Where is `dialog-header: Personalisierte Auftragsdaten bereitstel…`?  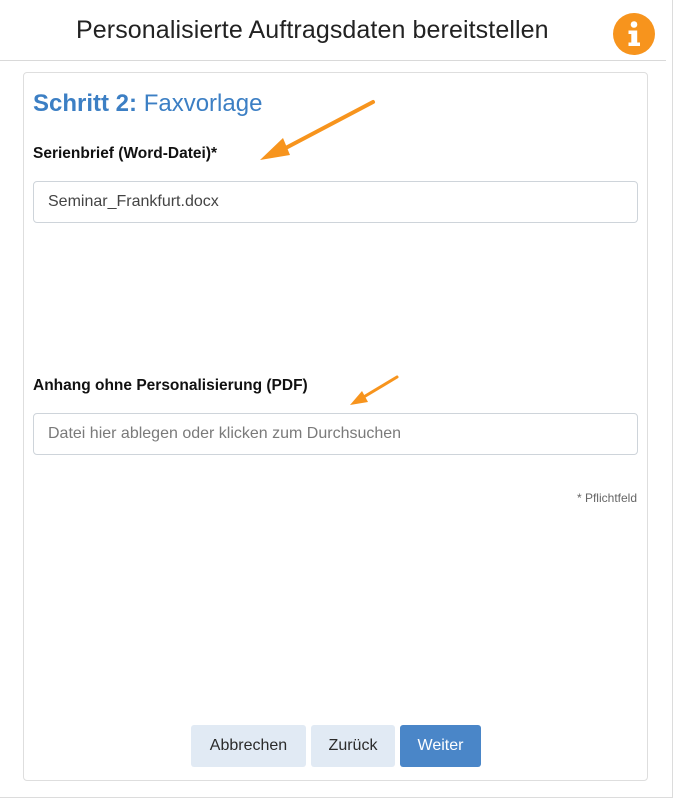
dialog-header: Personalisierte Auftragsdaten bereitstel… is located at coordinates (333, 30).